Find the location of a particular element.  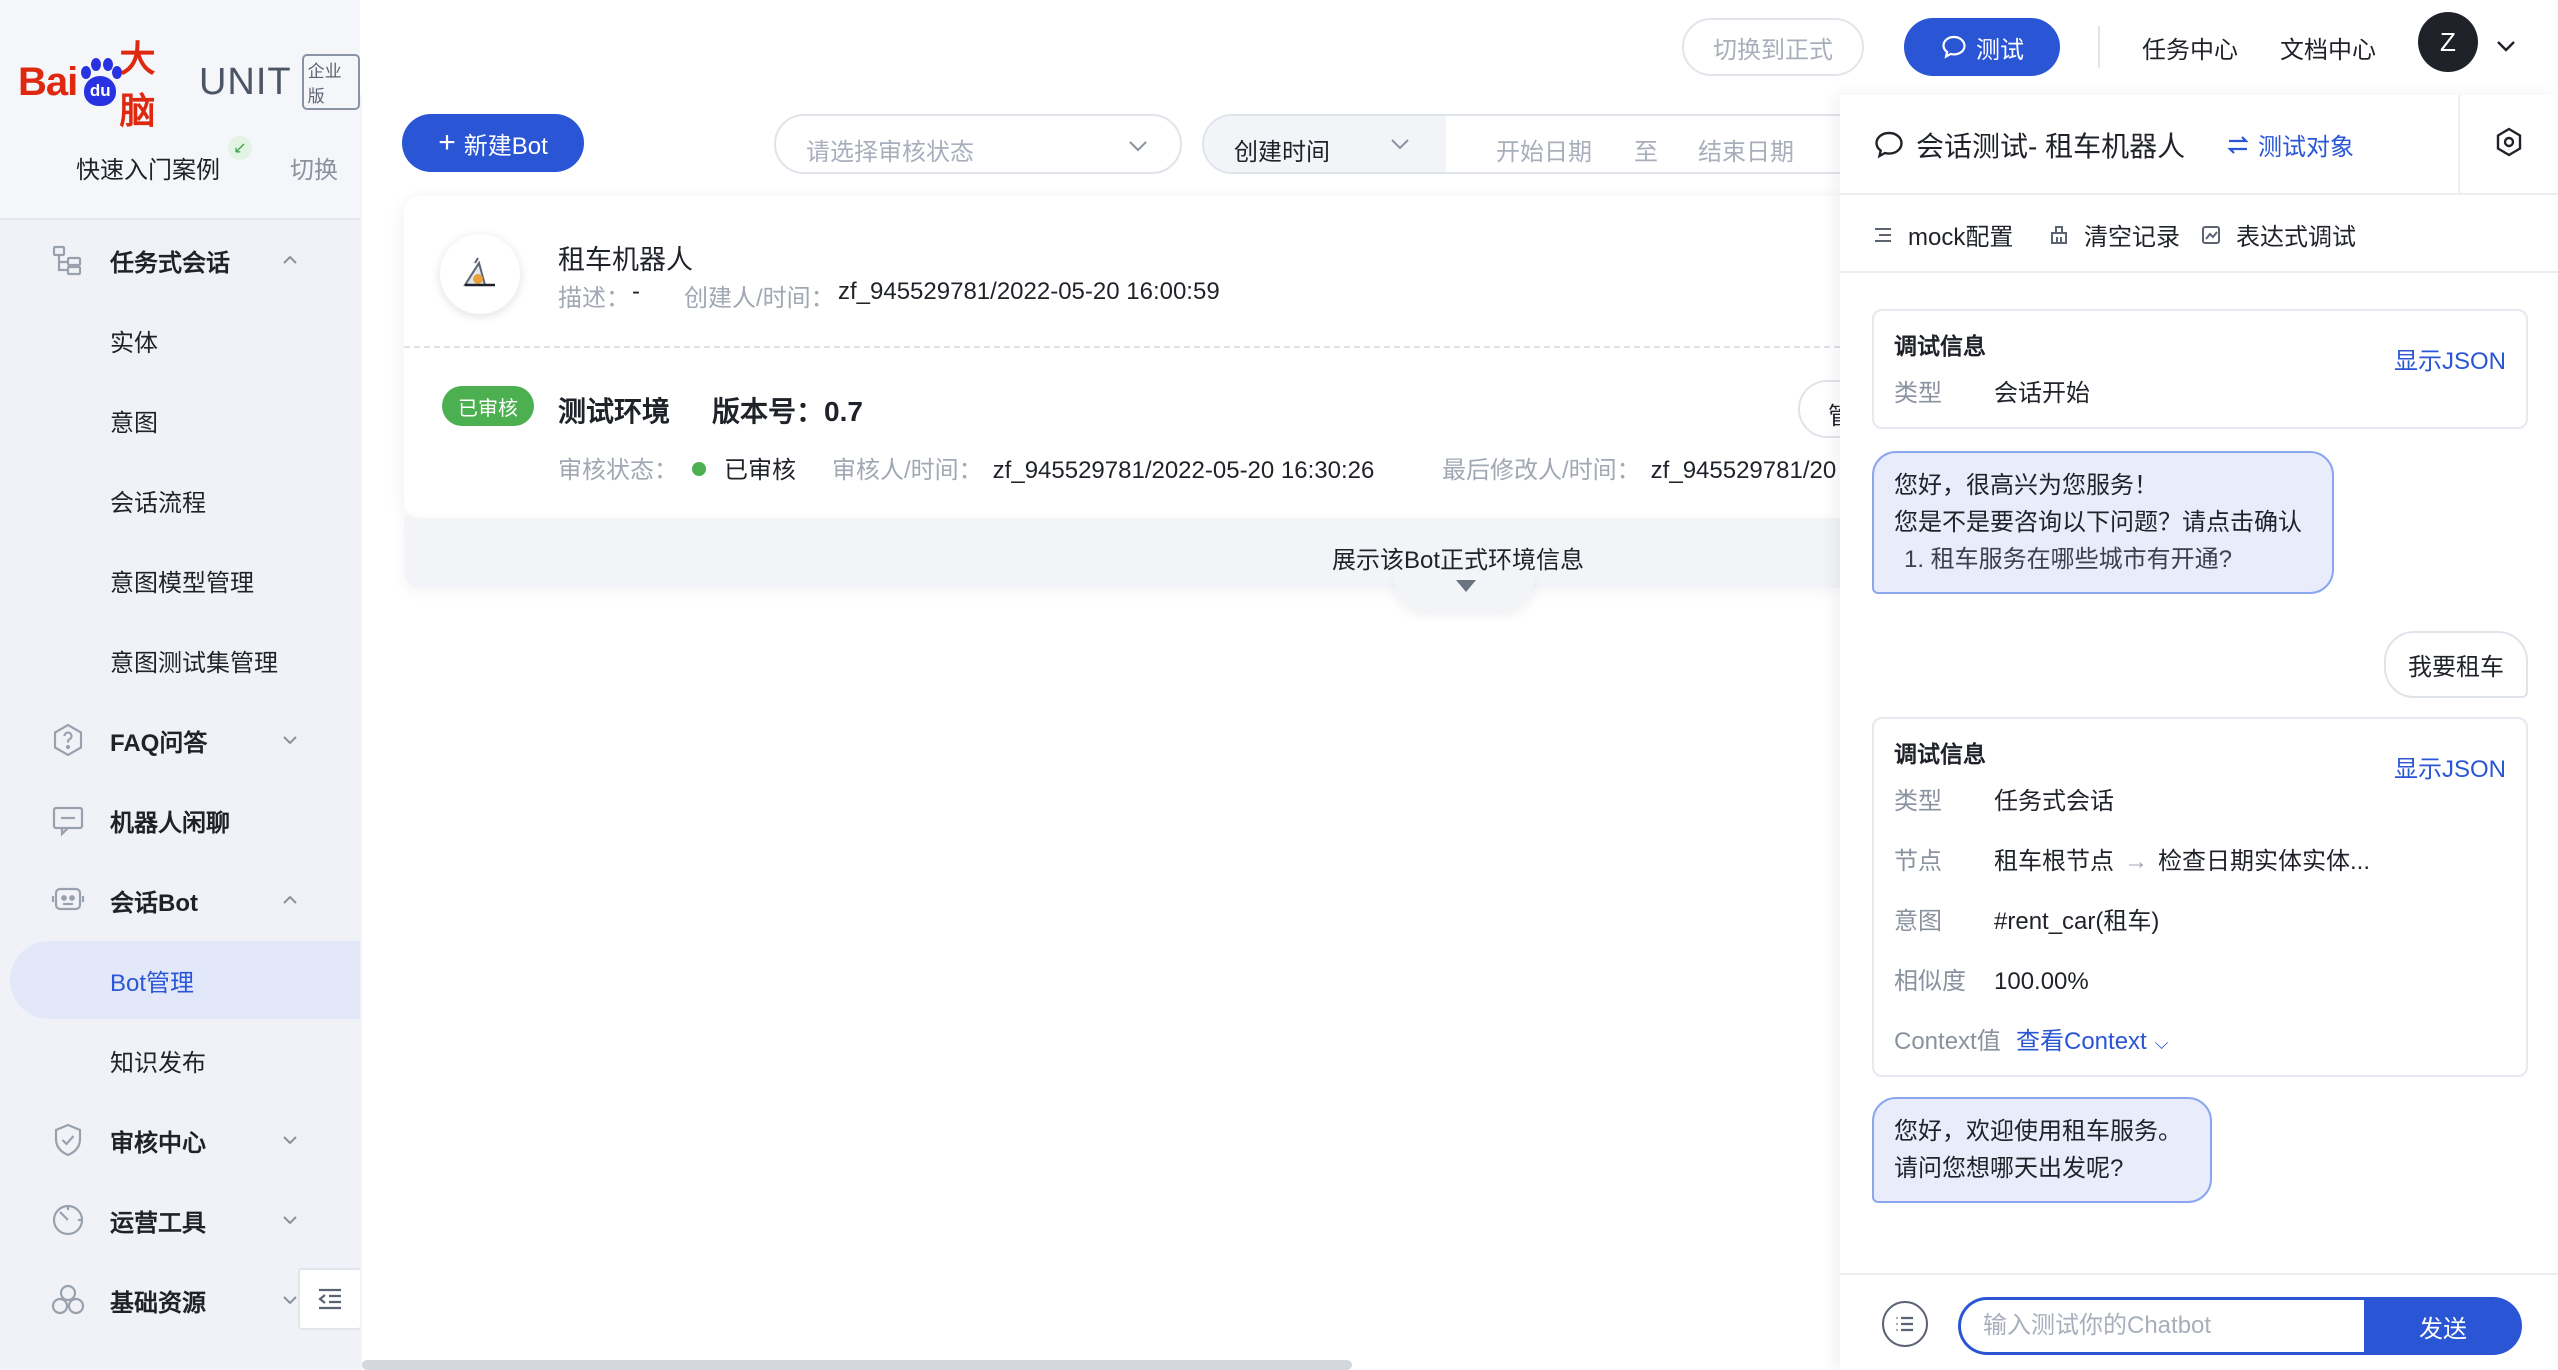

debug-title: 调试信息 is located at coordinates (1940, 754).